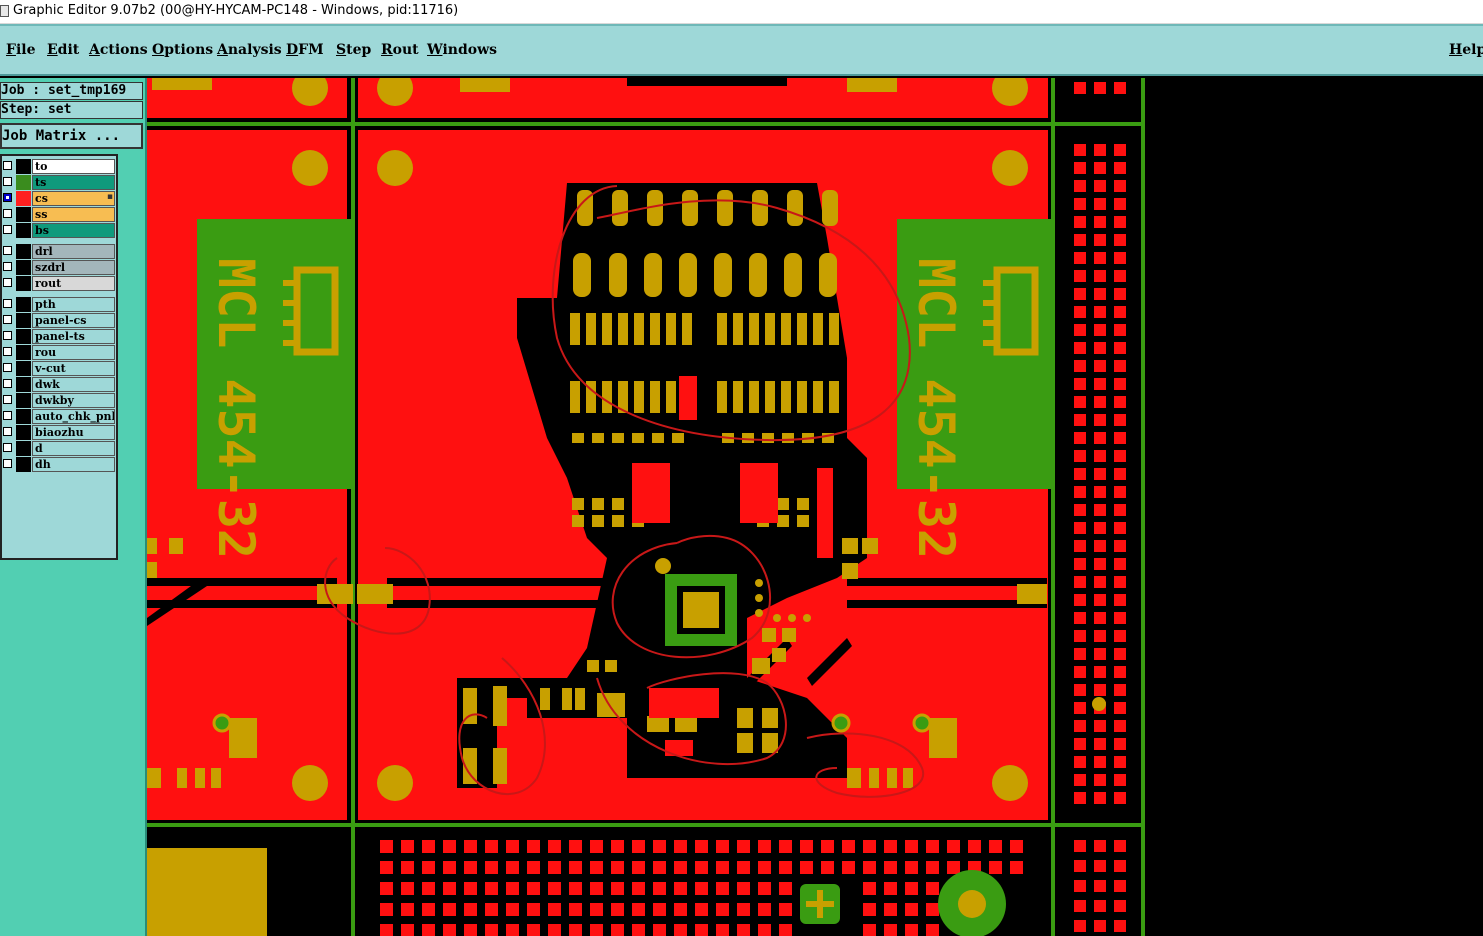 The image size is (1483, 936). I want to click on layer-name: bs, so click(73, 230).